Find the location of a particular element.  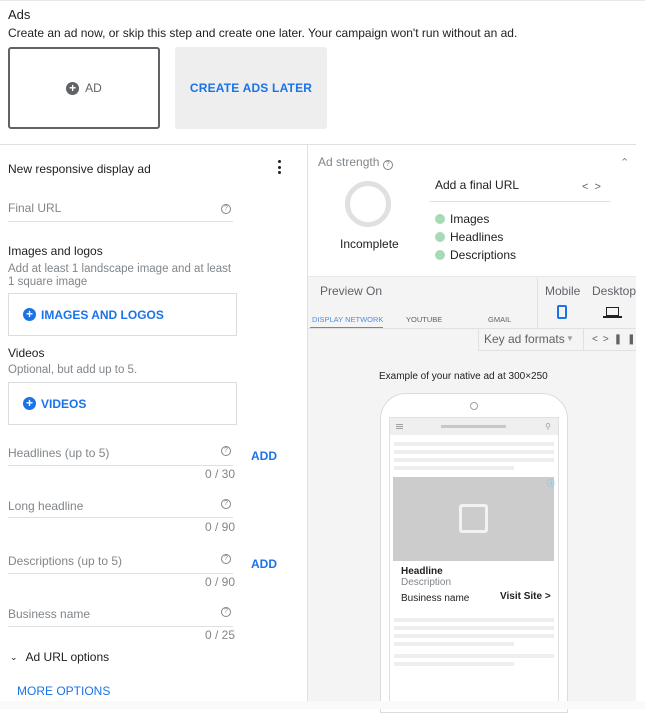

business-name-counter: 0 / 25 is located at coordinates (219, 635).